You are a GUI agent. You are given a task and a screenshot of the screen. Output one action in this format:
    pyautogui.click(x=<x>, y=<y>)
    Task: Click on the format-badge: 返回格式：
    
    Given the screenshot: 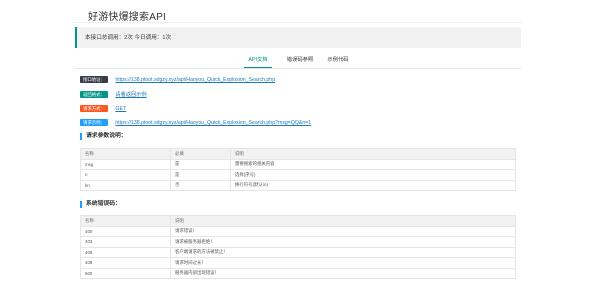 What is the action you would take?
    pyautogui.click(x=94, y=95)
    